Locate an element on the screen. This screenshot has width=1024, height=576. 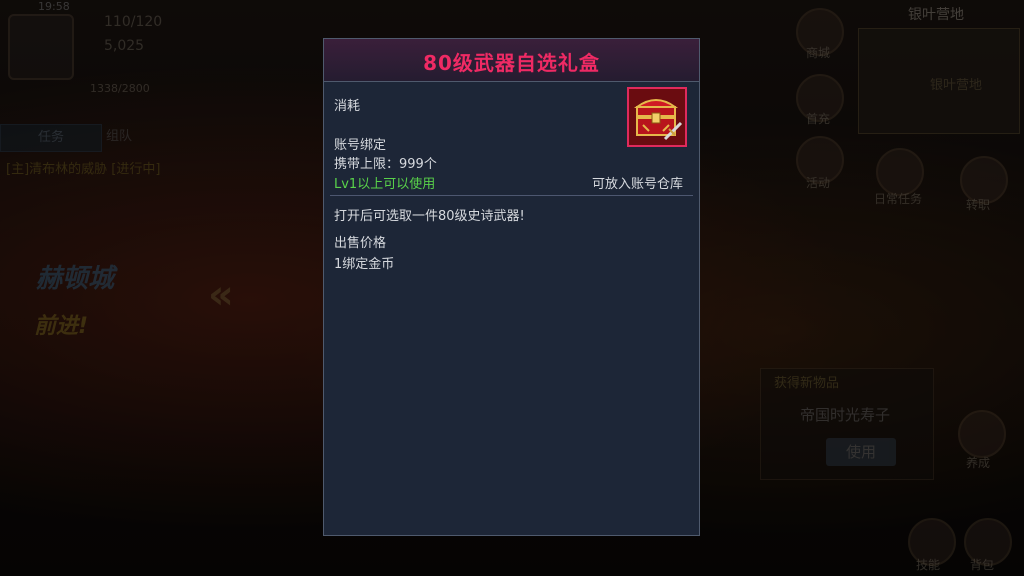
item-stack-limit: 携带上限：999个 is located at coordinates (385, 164).